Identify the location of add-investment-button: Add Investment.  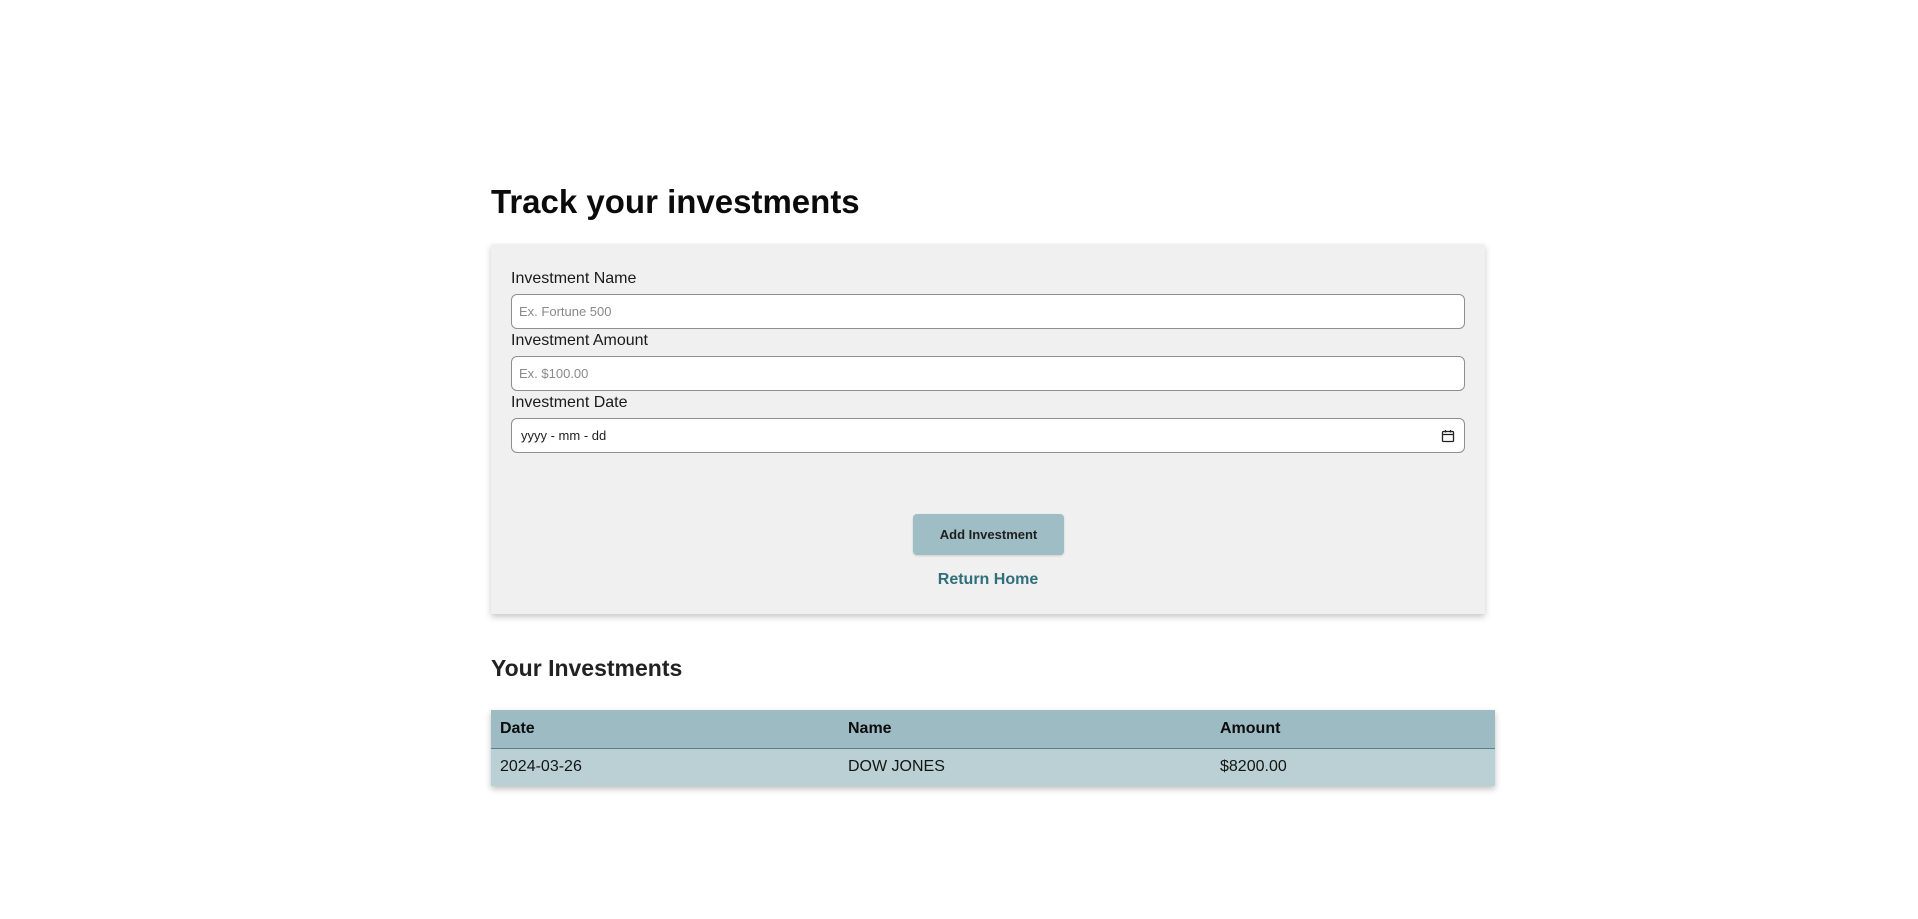
(988, 534).